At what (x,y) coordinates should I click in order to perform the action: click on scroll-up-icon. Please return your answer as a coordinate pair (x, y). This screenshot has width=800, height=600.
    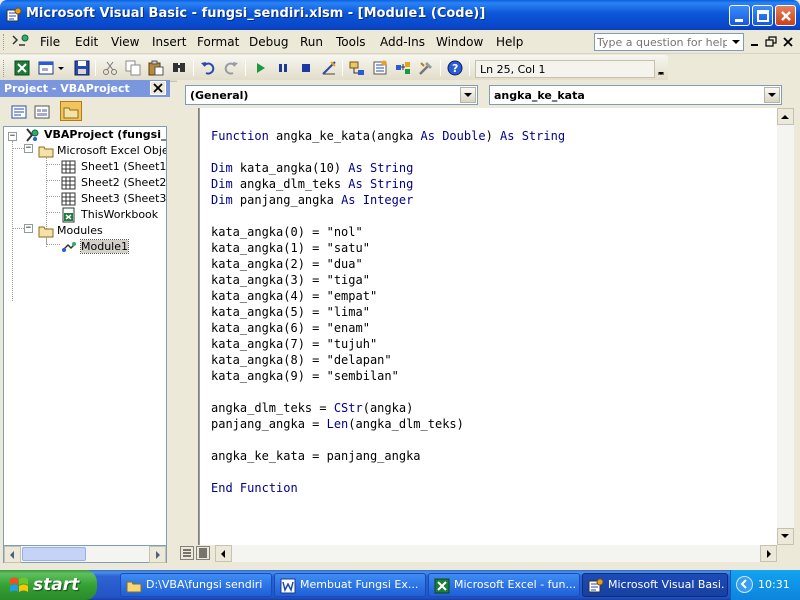
    Looking at the image, I should click on (785, 116).